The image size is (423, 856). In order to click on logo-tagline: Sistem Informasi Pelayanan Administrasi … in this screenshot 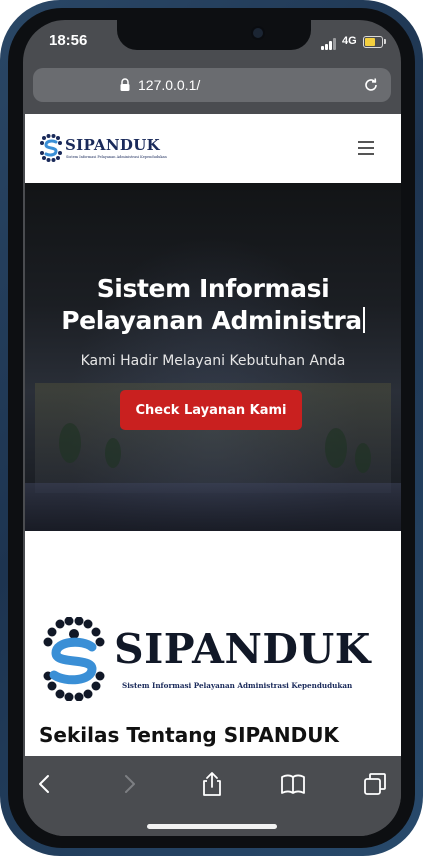, I will do `click(116, 157)`.